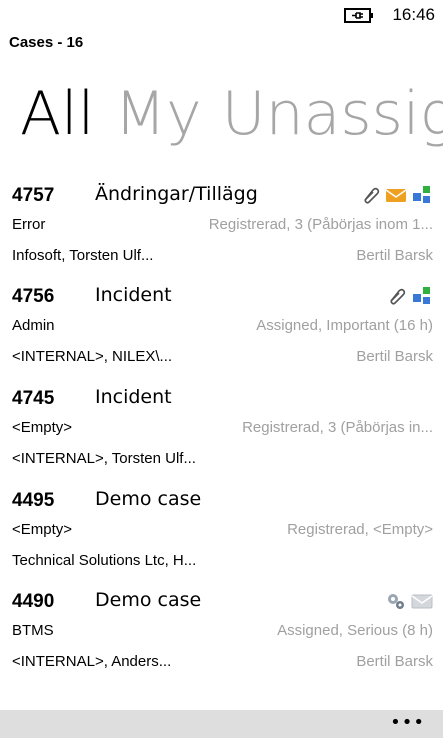 The image size is (443, 738). I want to click on case-id: 4490, so click(33, 601).